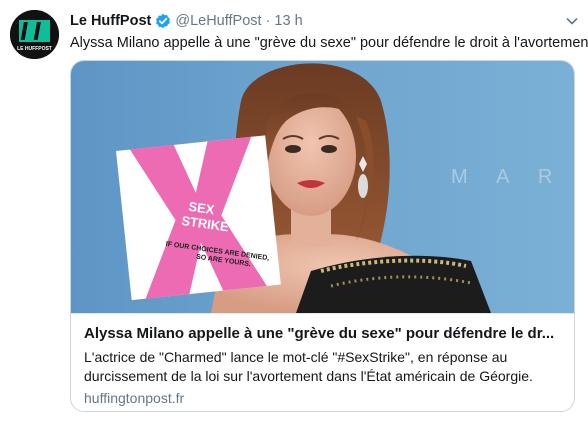 The image size is (588, 429). What do you see at coordinates (34, 49) in the screenshot?
I see `svg-text: LE HUFFPOST` at bounding box center [34, 49].